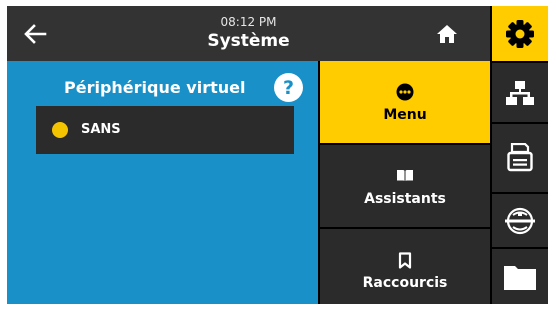  I want to click on book-icon, so click(405, 176).